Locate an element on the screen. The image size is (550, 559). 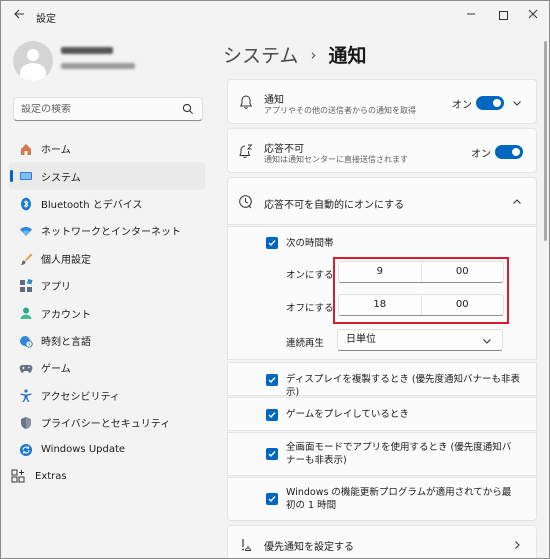
shield-icon is located at coordinates (26, 422).